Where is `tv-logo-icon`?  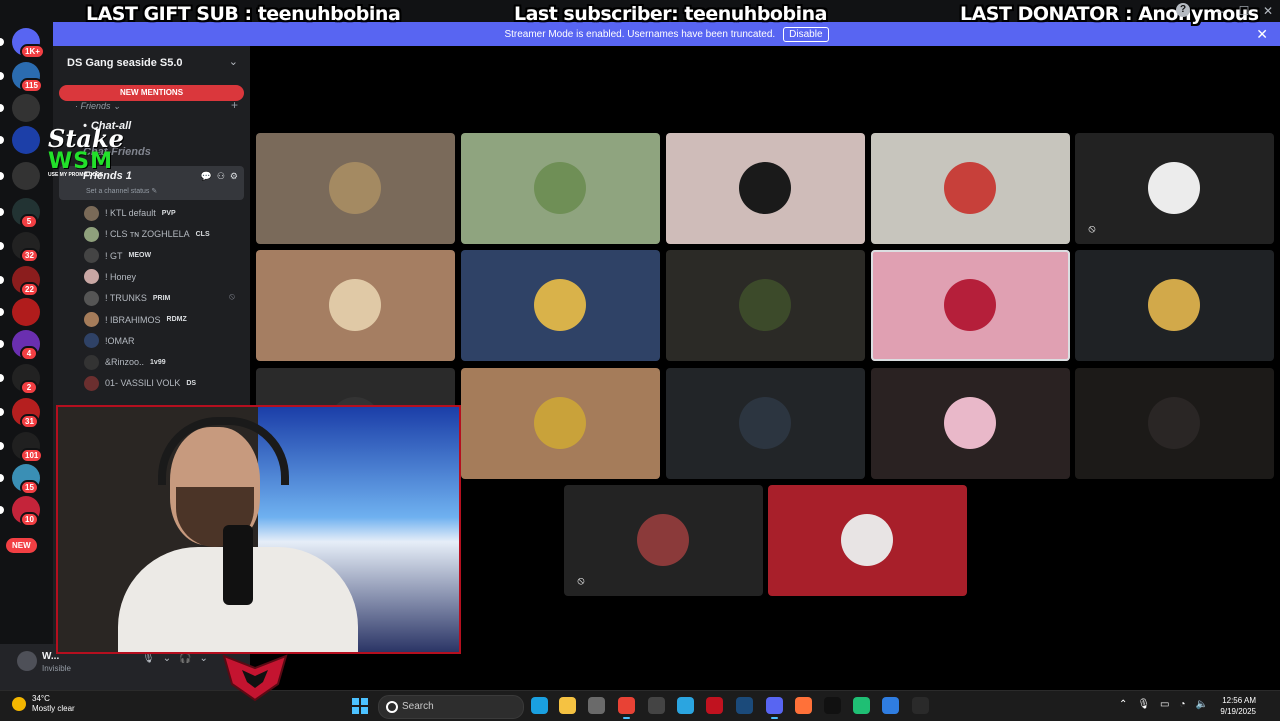
tv-logo-icon is located at coordinates (255, 678).